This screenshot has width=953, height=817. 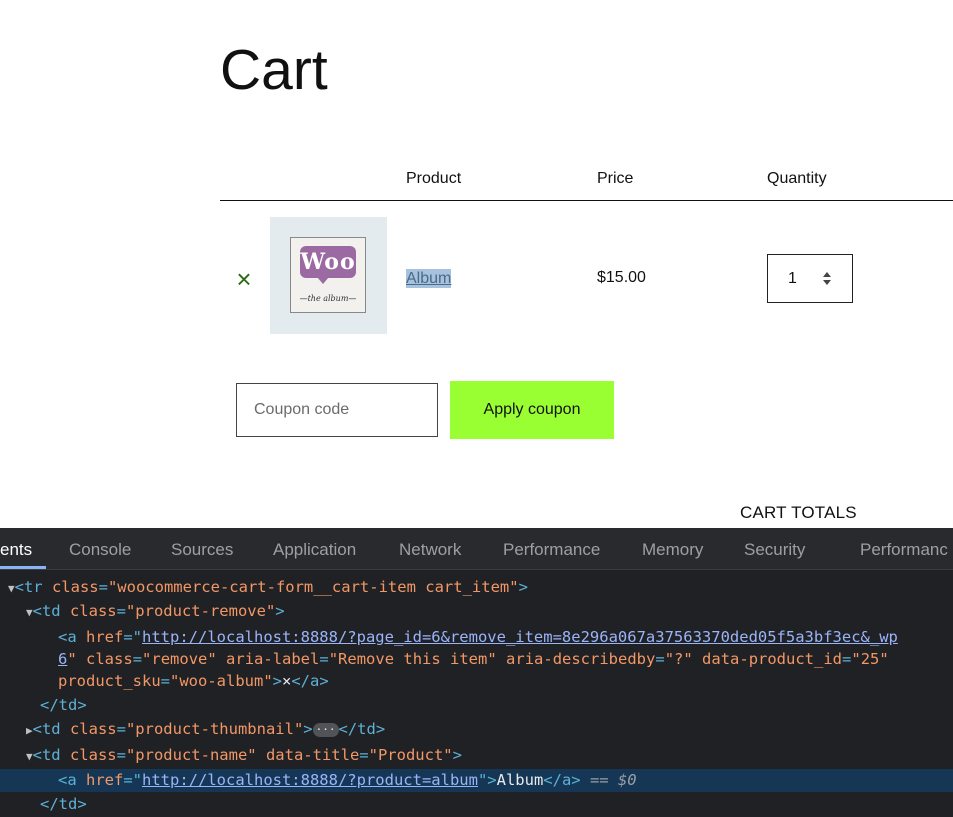 I want to click on header-quantity: Quantity, so click(x=797, y=178).